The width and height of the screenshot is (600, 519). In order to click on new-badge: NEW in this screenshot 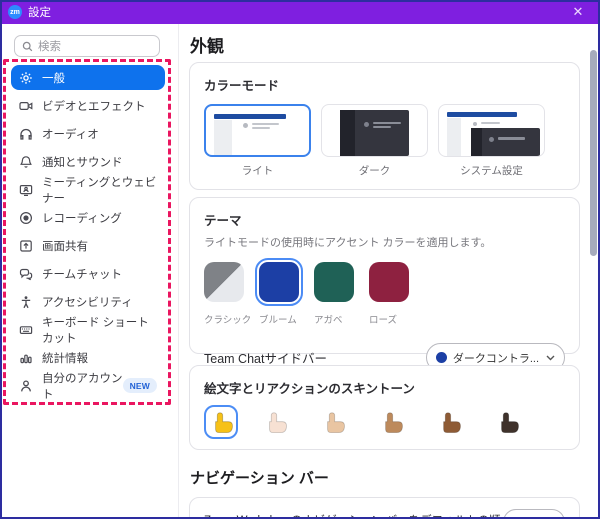, I will do `click(139, 385)`.